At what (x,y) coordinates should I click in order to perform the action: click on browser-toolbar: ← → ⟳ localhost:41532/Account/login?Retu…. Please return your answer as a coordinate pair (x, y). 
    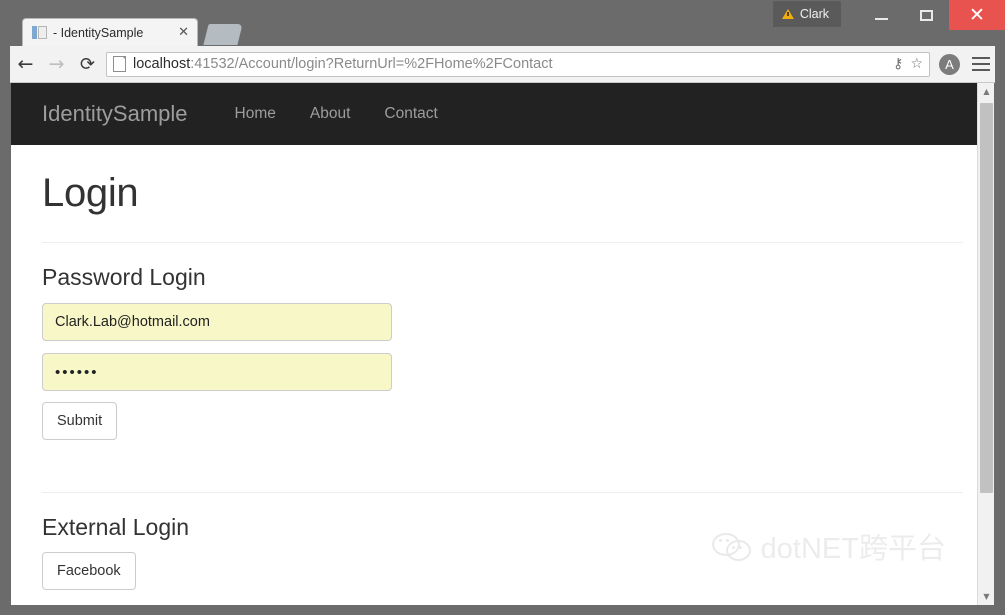
    Looking at the image, I should click on (502, 64).